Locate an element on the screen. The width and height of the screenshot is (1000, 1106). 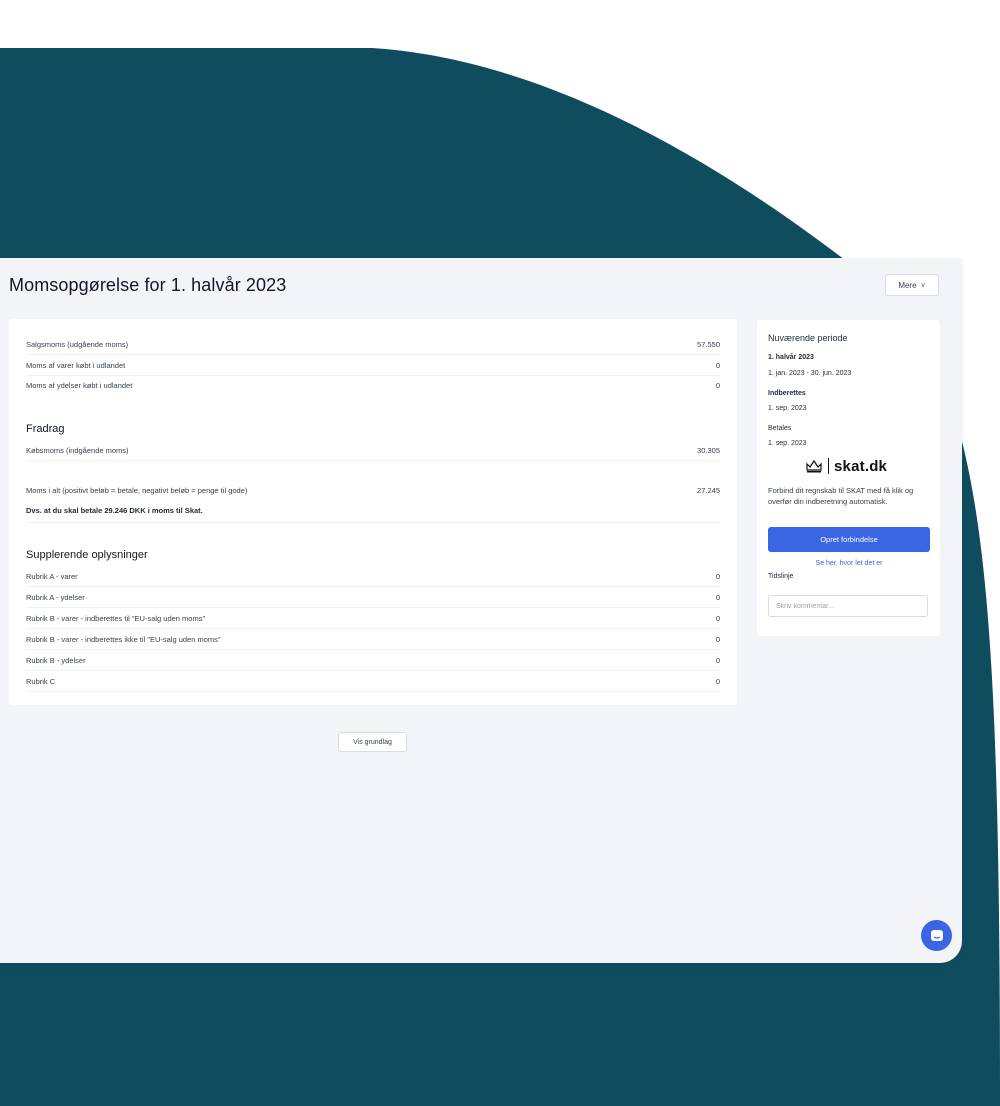
pay-date: 1. sep. 2023 is located at coordinates (787, 443).